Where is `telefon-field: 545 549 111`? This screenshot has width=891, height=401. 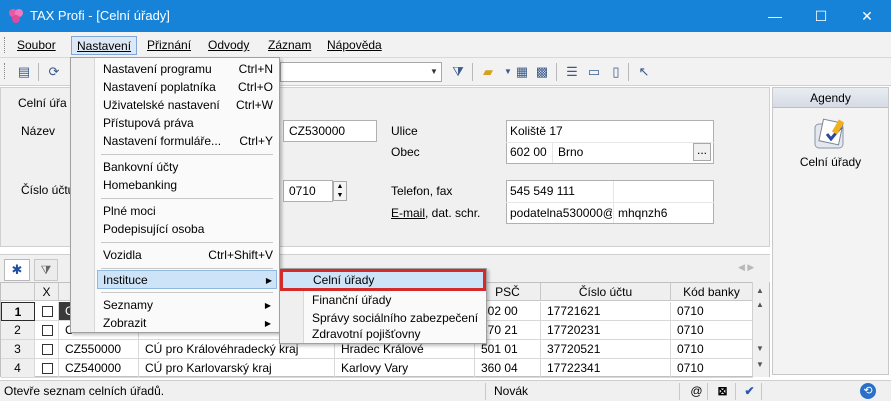 telefon-field: 545 549 111 is located at coordinates (542, 191).